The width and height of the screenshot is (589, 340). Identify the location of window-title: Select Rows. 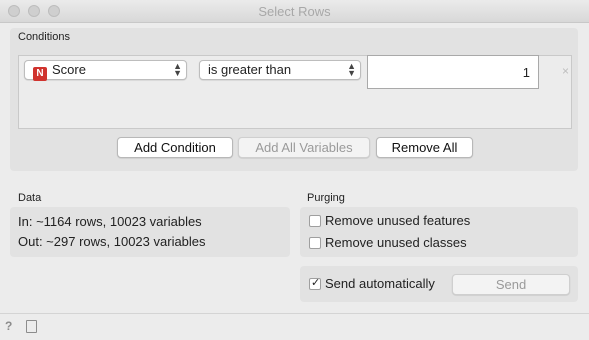
(294, 11).